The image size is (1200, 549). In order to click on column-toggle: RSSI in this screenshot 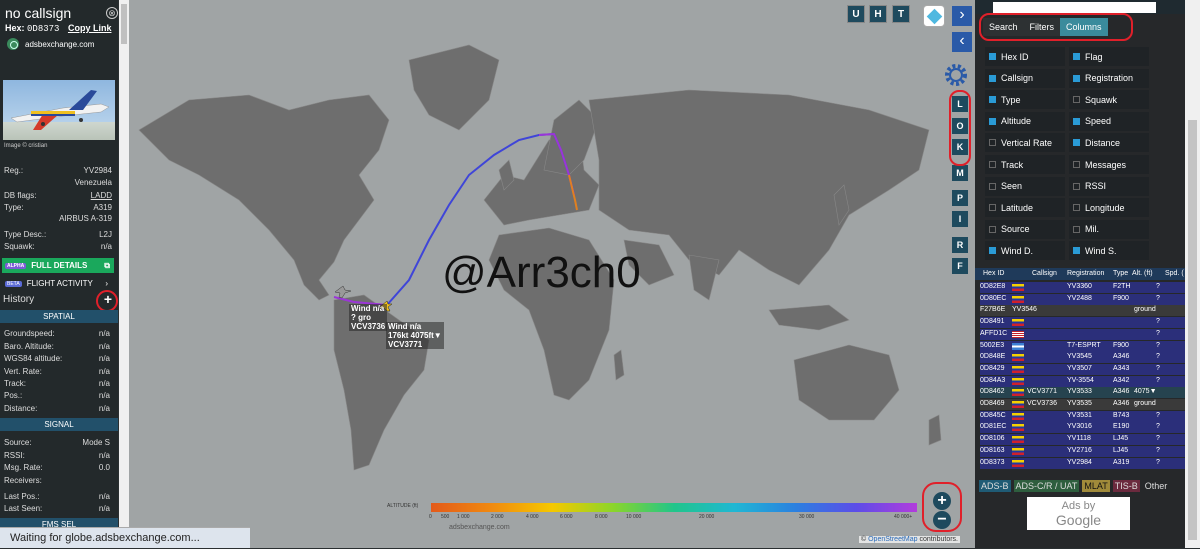, I will do `click(1109, 186)`.